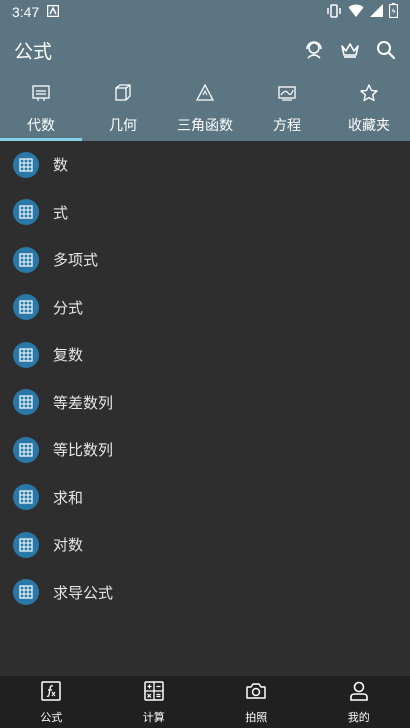  What do you see at coordinates (205, 125) in the screenshot?
I see `tab-label: 三角函数` at bounding box center [205, 125].